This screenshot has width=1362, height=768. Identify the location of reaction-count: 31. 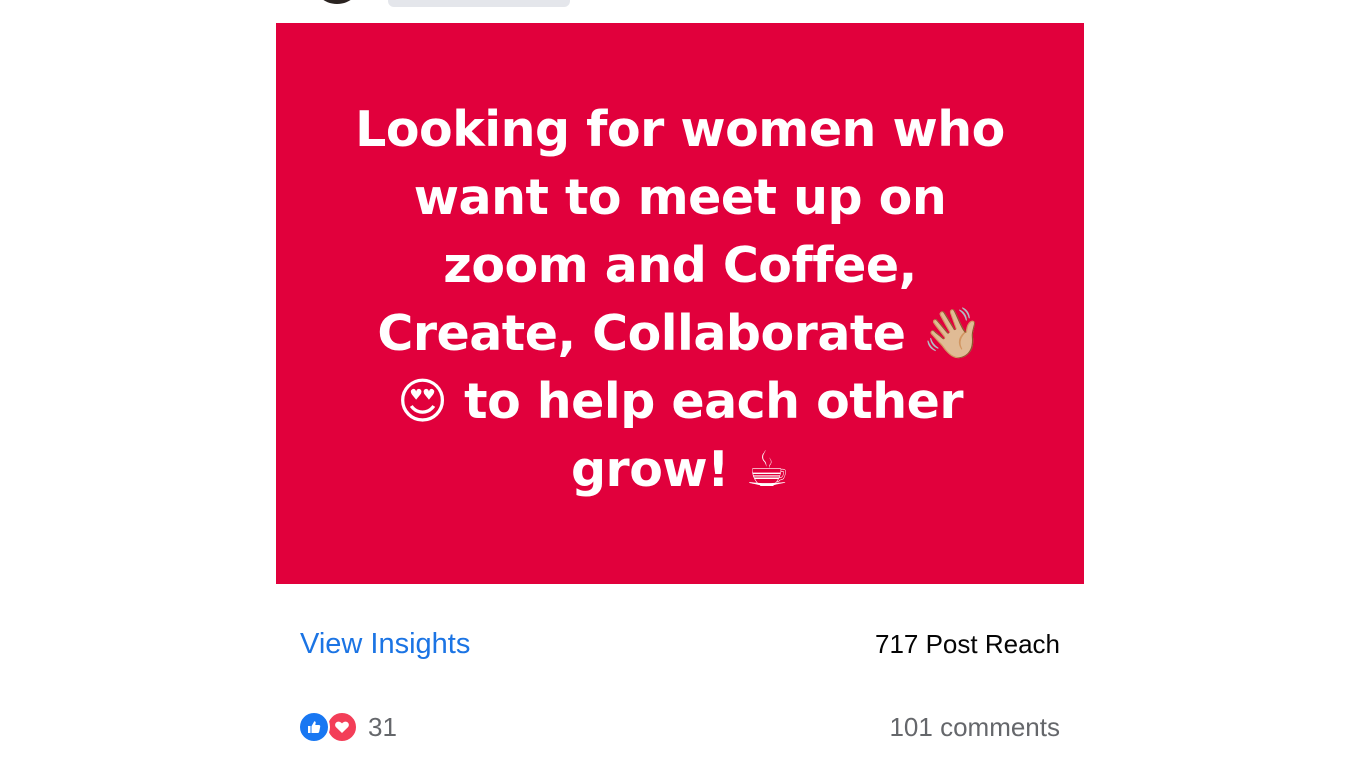
(382, 727).